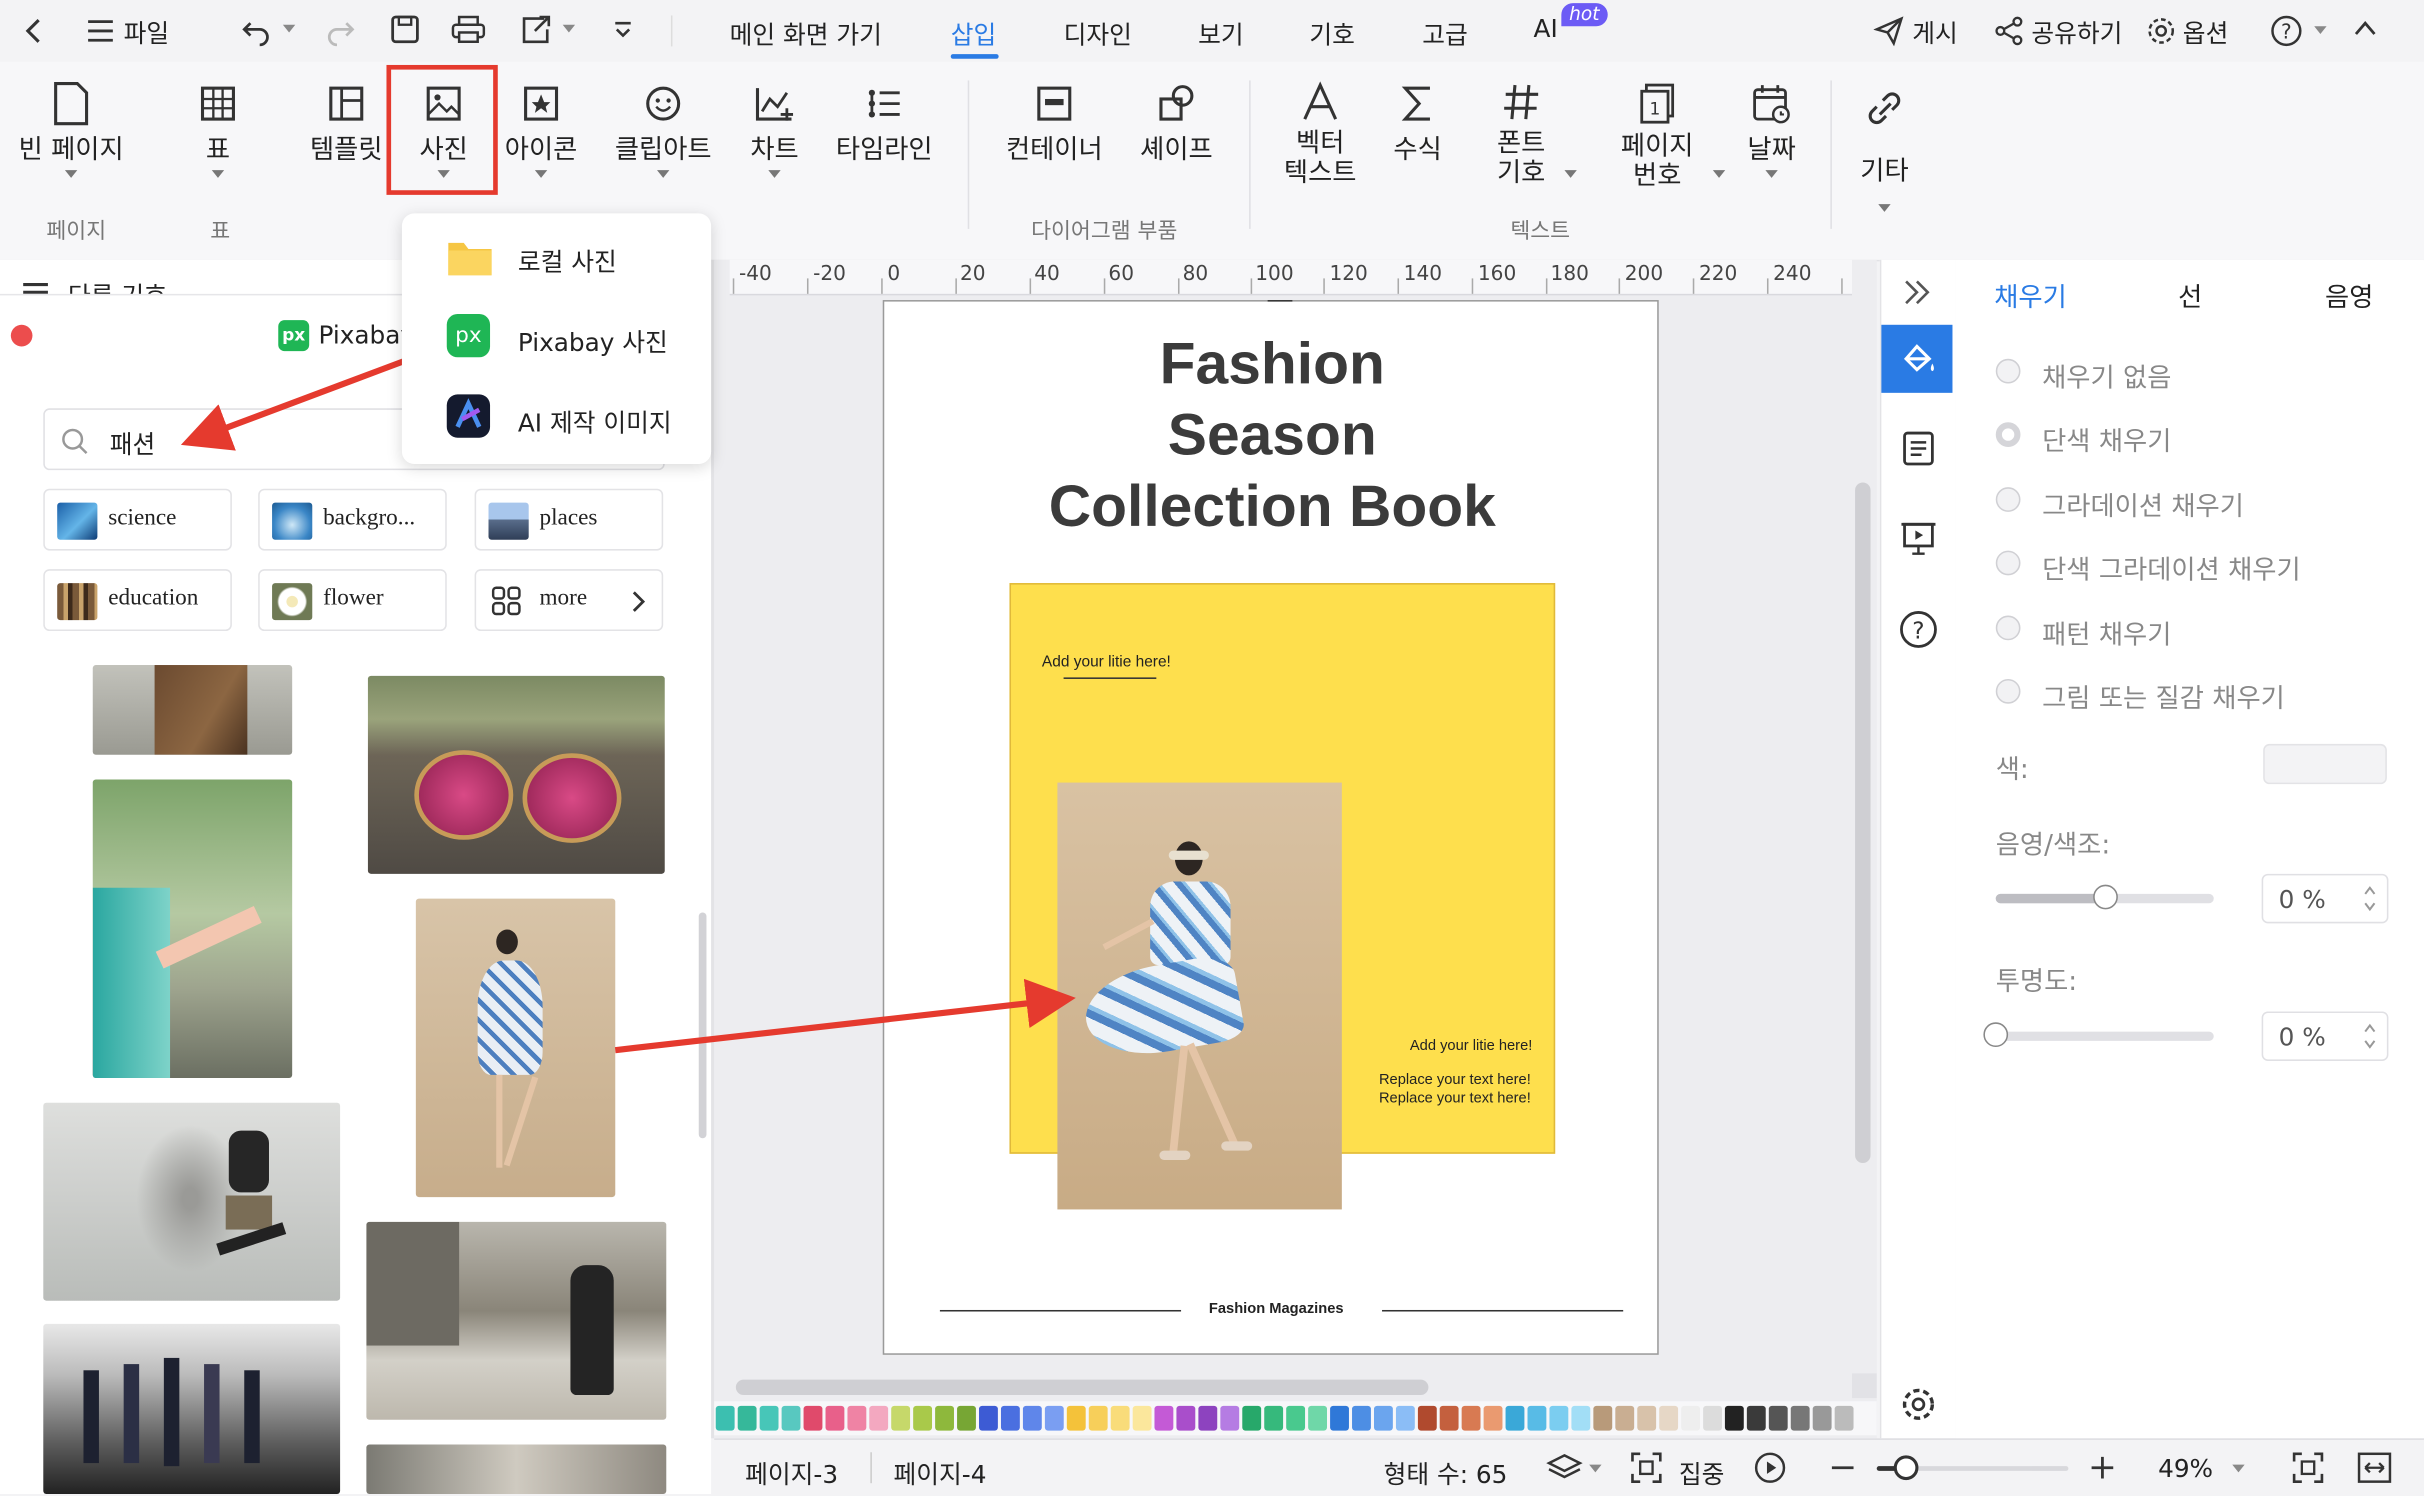  What do you see at coordinates (352, 600) in the screenshot?
I see `tag-flower: flower` at bounding box center [352, 600].